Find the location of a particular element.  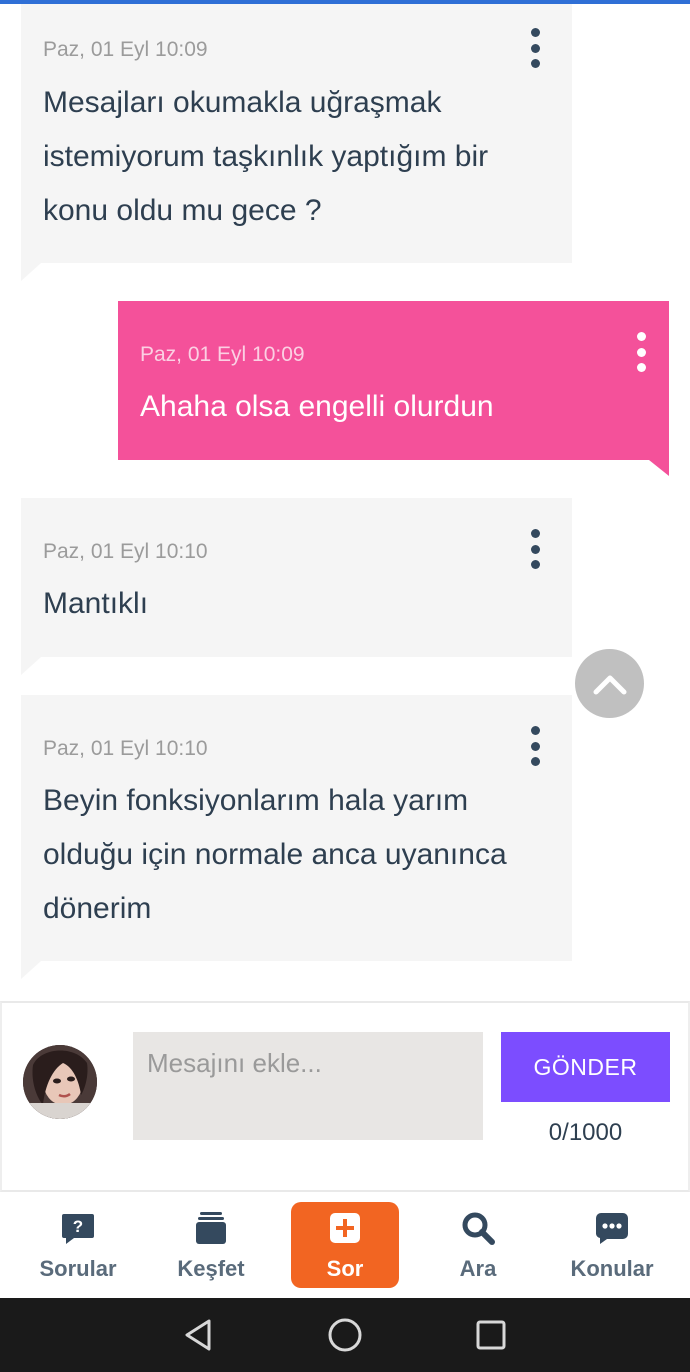

bottom-nav: ? Sorular Keşfet Sor Ara Konular is located at coordinates (345, 1245).